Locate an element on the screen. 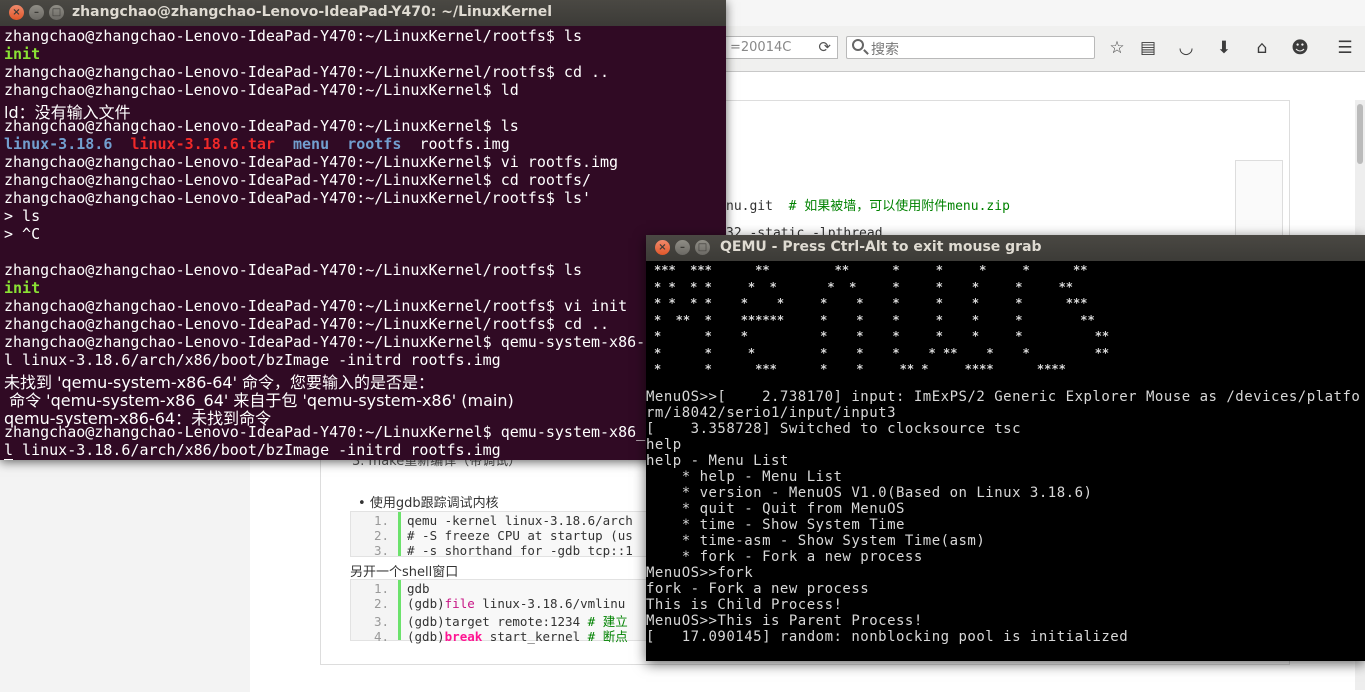 The height and width of the screenshot is (692, 1365). banner-line: * * * * * * * * * * * * ** is located at coordinates (864, 286).